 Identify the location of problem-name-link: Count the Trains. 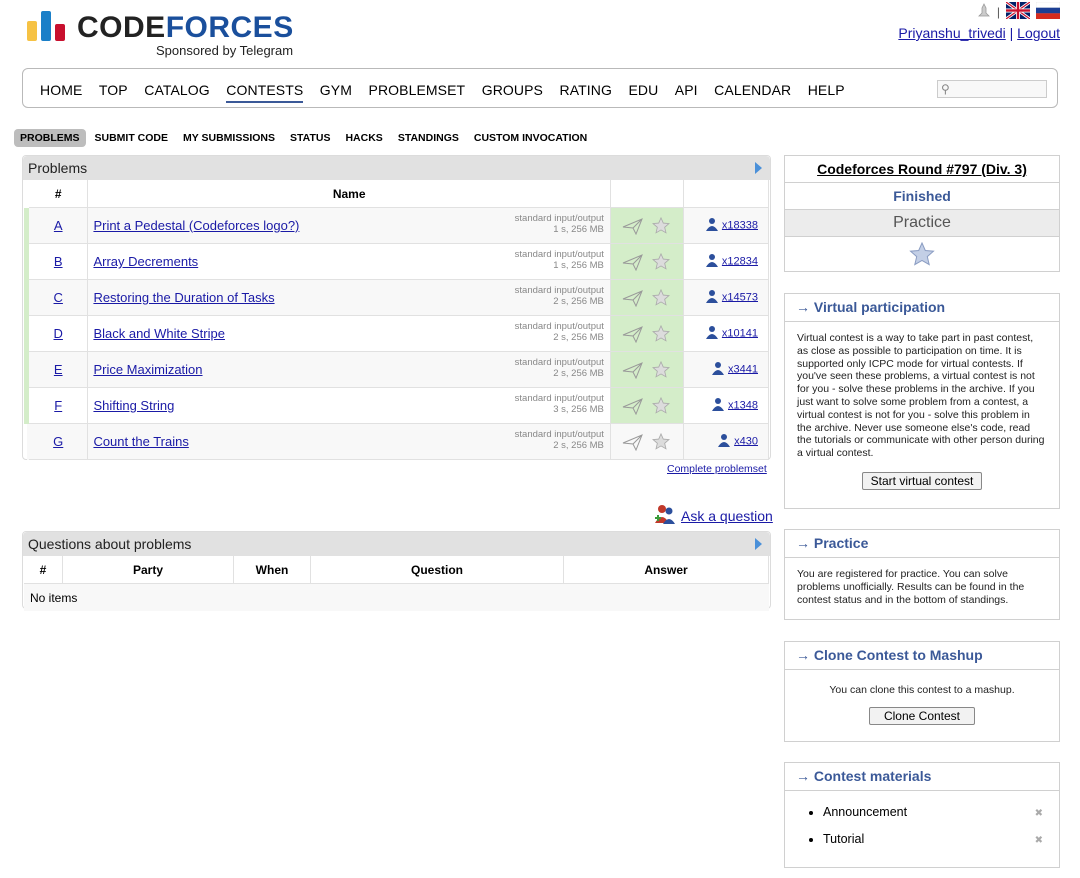
(140, 441).